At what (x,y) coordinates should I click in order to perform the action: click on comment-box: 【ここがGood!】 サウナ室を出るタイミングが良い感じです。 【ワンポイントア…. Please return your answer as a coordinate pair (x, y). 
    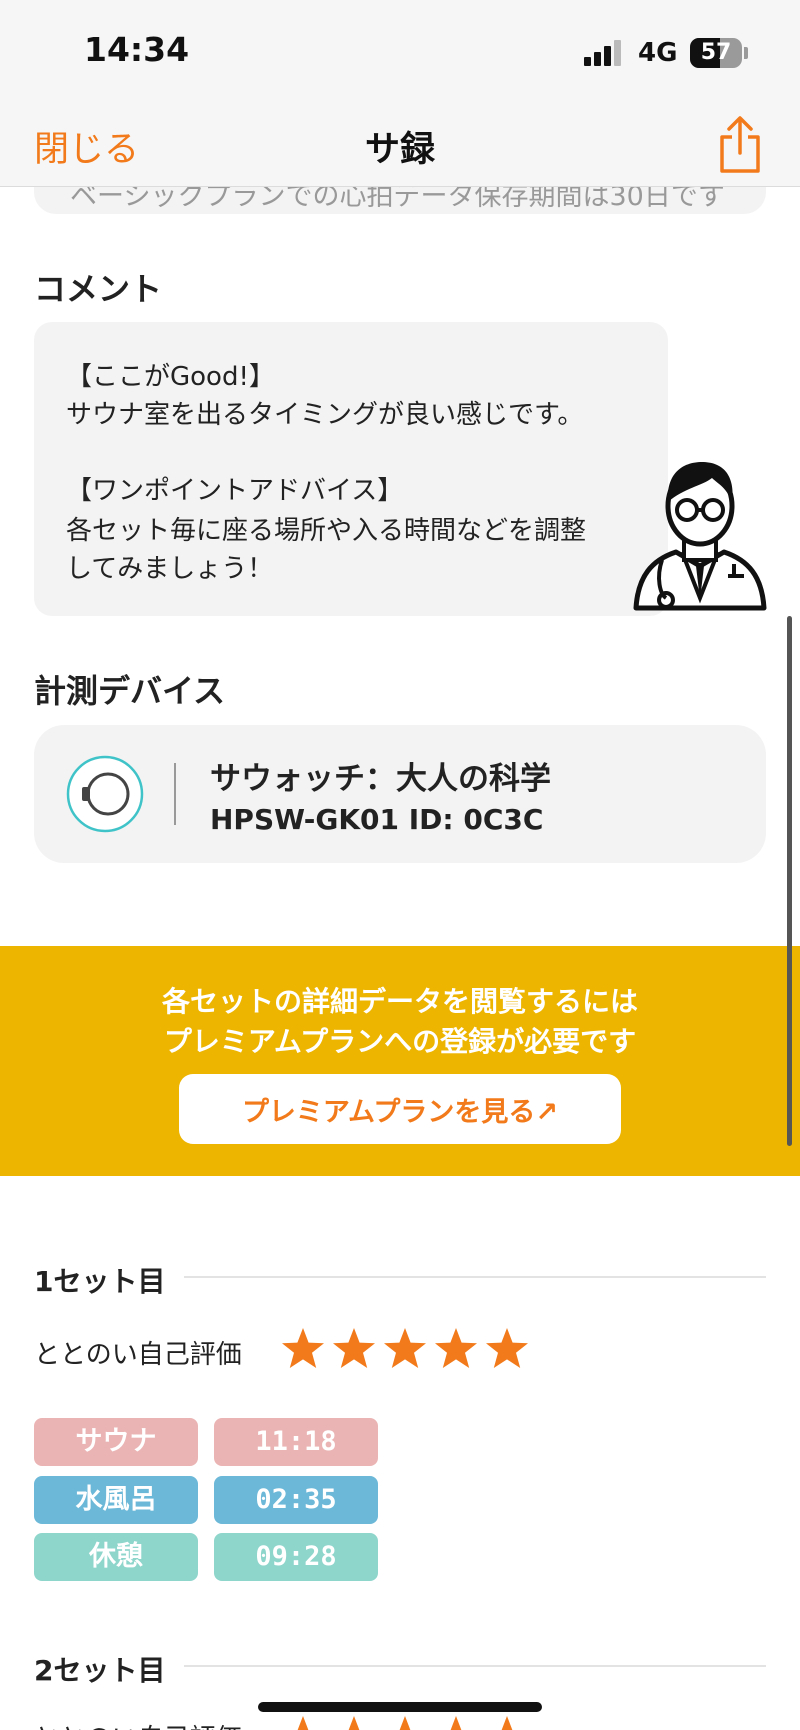
    Looking at the image, I should click on (351, 469).